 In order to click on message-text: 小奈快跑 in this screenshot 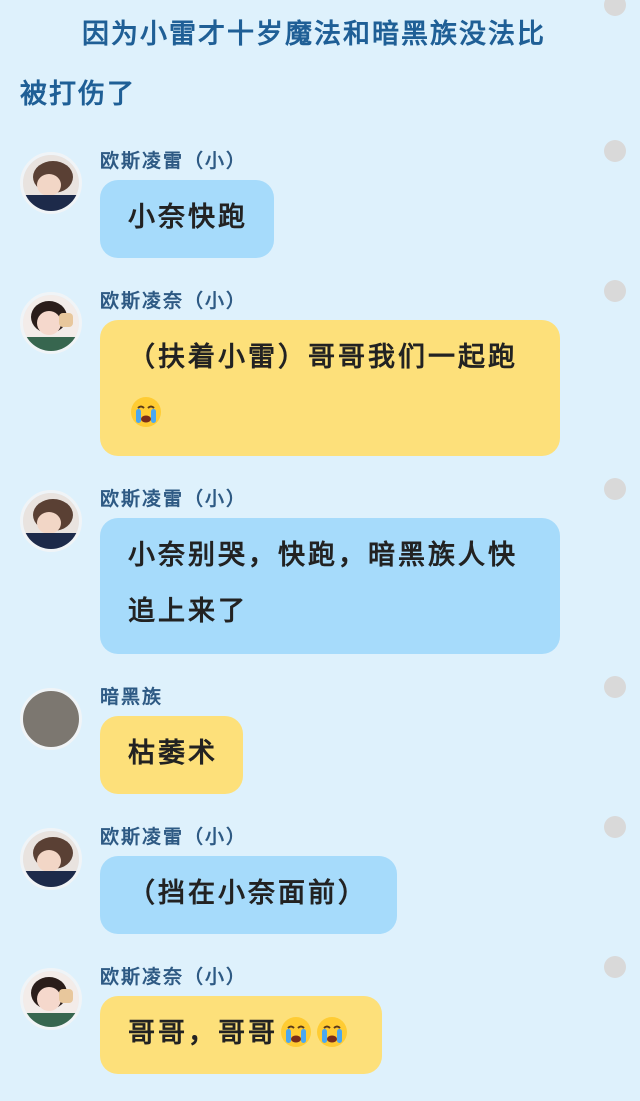, I will do `click(188, 217)`.